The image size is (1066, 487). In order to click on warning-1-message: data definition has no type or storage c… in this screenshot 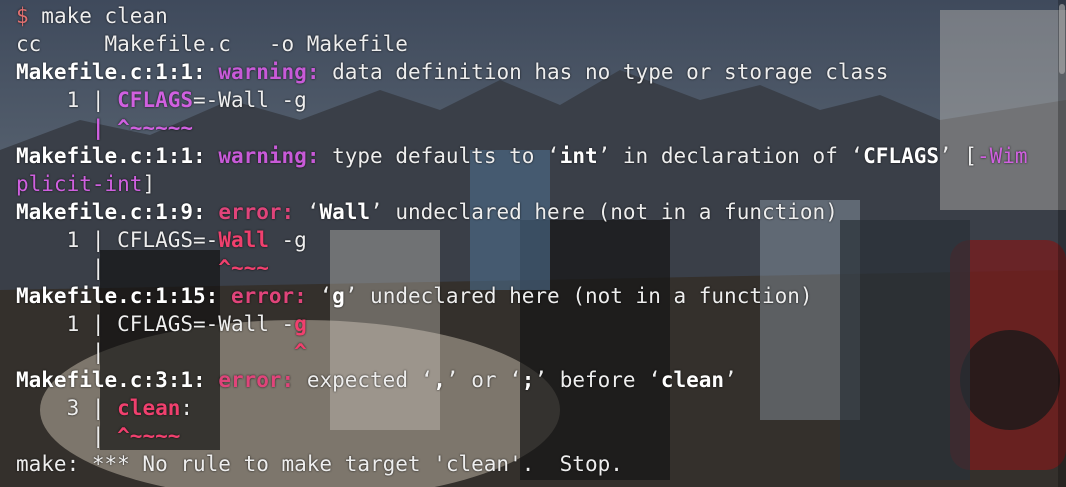, I will do `click(604, 72)`.